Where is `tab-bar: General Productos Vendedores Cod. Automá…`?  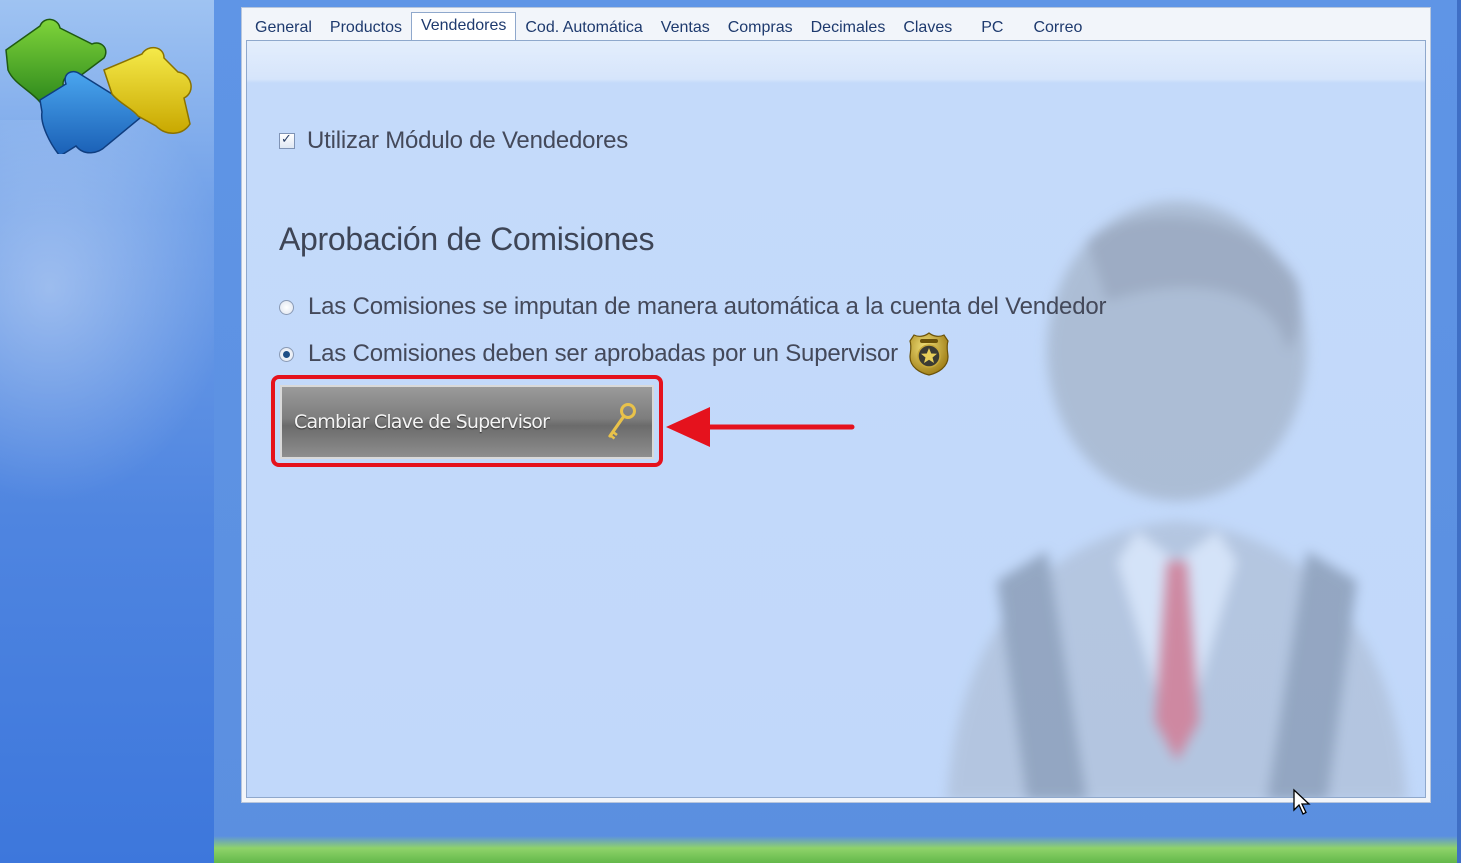
tab-bar: General Productos Vendedores Cod. Automá… is located at coordinates (668, 26).